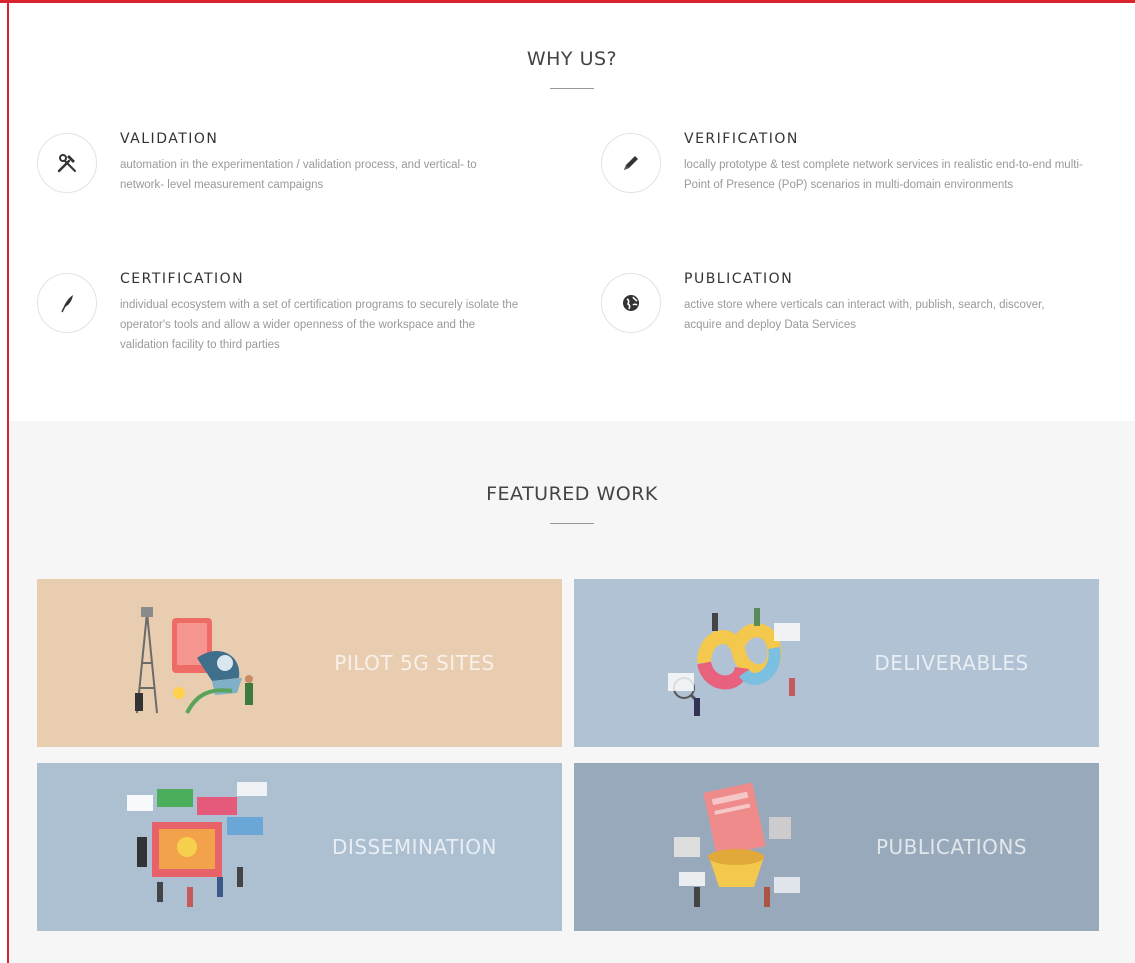 The height and width of the screenshot is (963, 1135). Describe the element at coordinates (67, 163) in the screenshot. I see `tools-icon` at that location.